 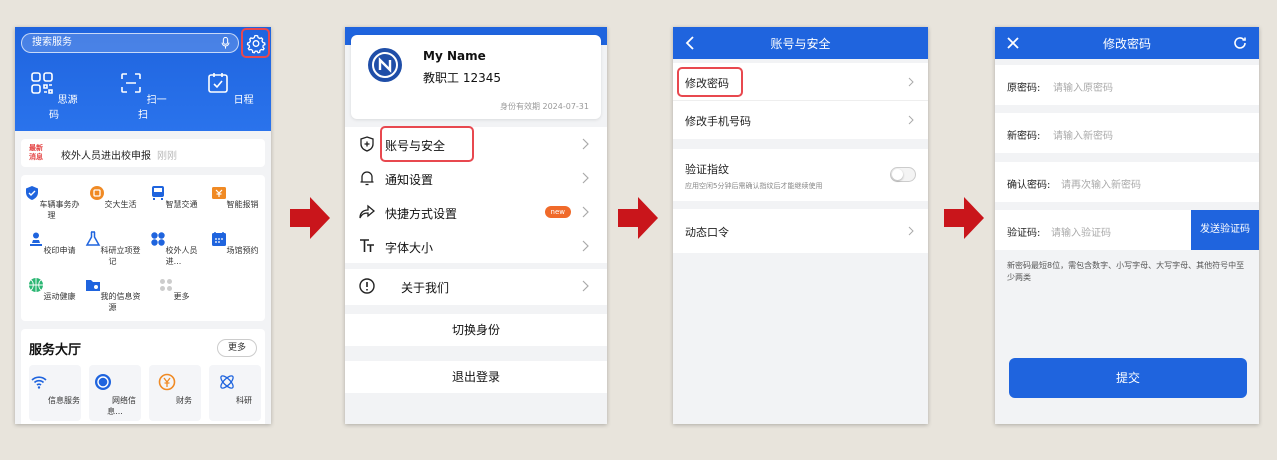 What do you see at coordinates (707, 169) in the screenshot?
I see `row-label: 验证指纹` at bounding box center [707, 169].